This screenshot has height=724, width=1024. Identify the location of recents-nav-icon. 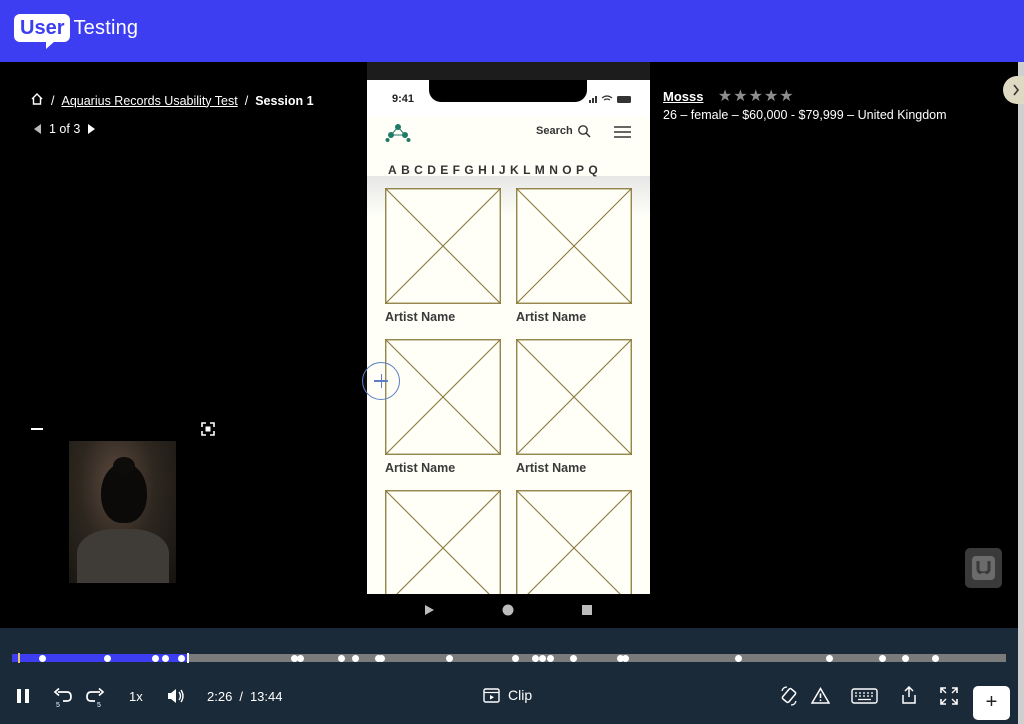
(587, 610).